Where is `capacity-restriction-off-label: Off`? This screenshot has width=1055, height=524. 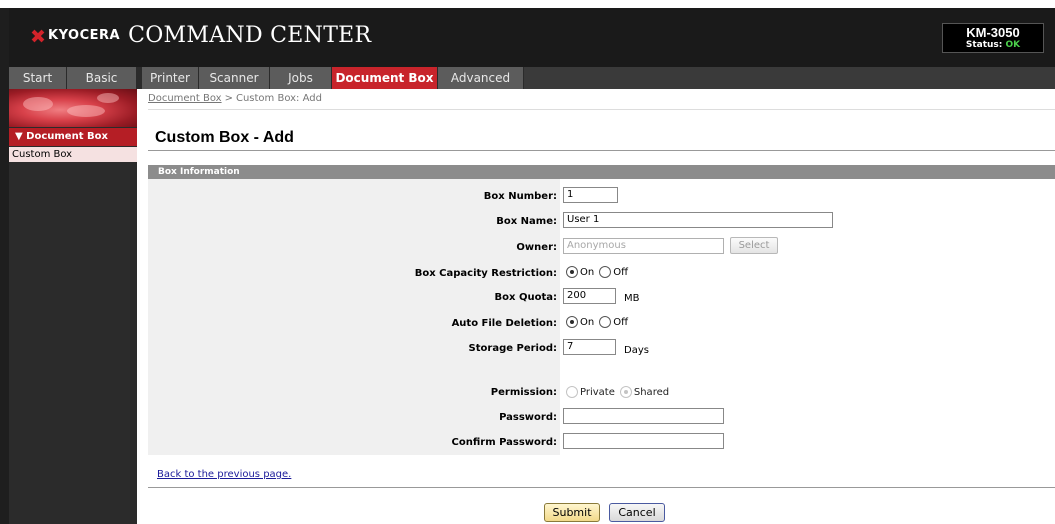
capacity-restriction-off-label: Off is located at coordinates (620, 272).